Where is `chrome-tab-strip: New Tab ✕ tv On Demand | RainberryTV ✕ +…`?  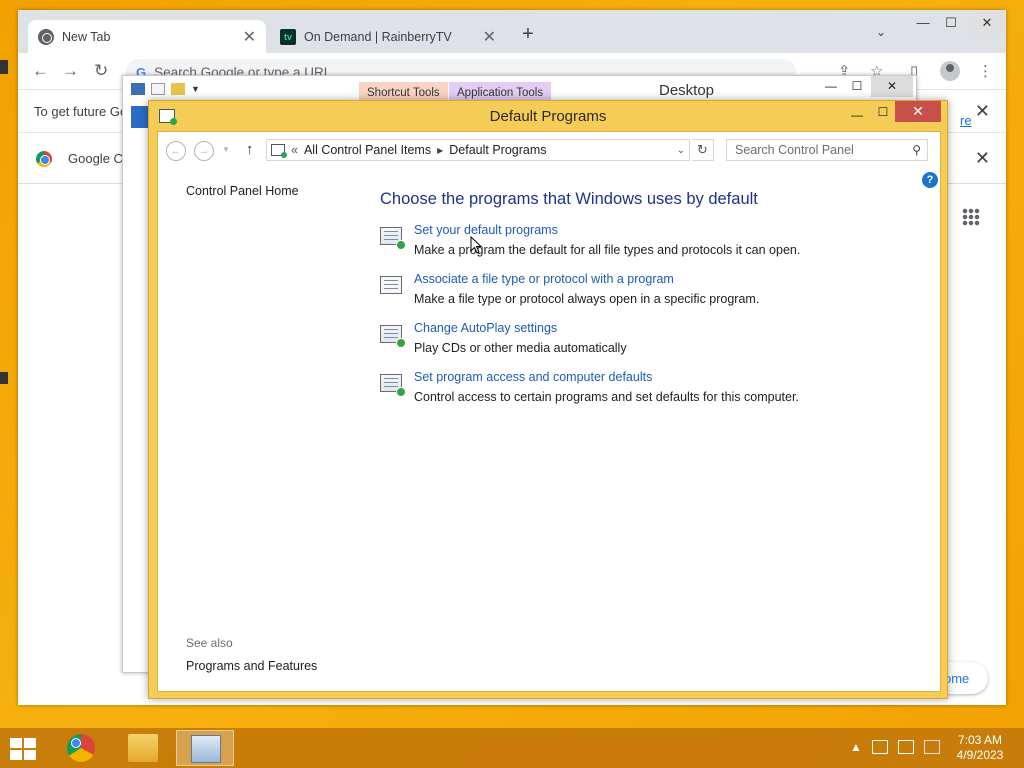
chrome-tab-strip: New Tab ✕ tv On Demand | RainberryTV ✕ +… is located at coordinates (512, 31).